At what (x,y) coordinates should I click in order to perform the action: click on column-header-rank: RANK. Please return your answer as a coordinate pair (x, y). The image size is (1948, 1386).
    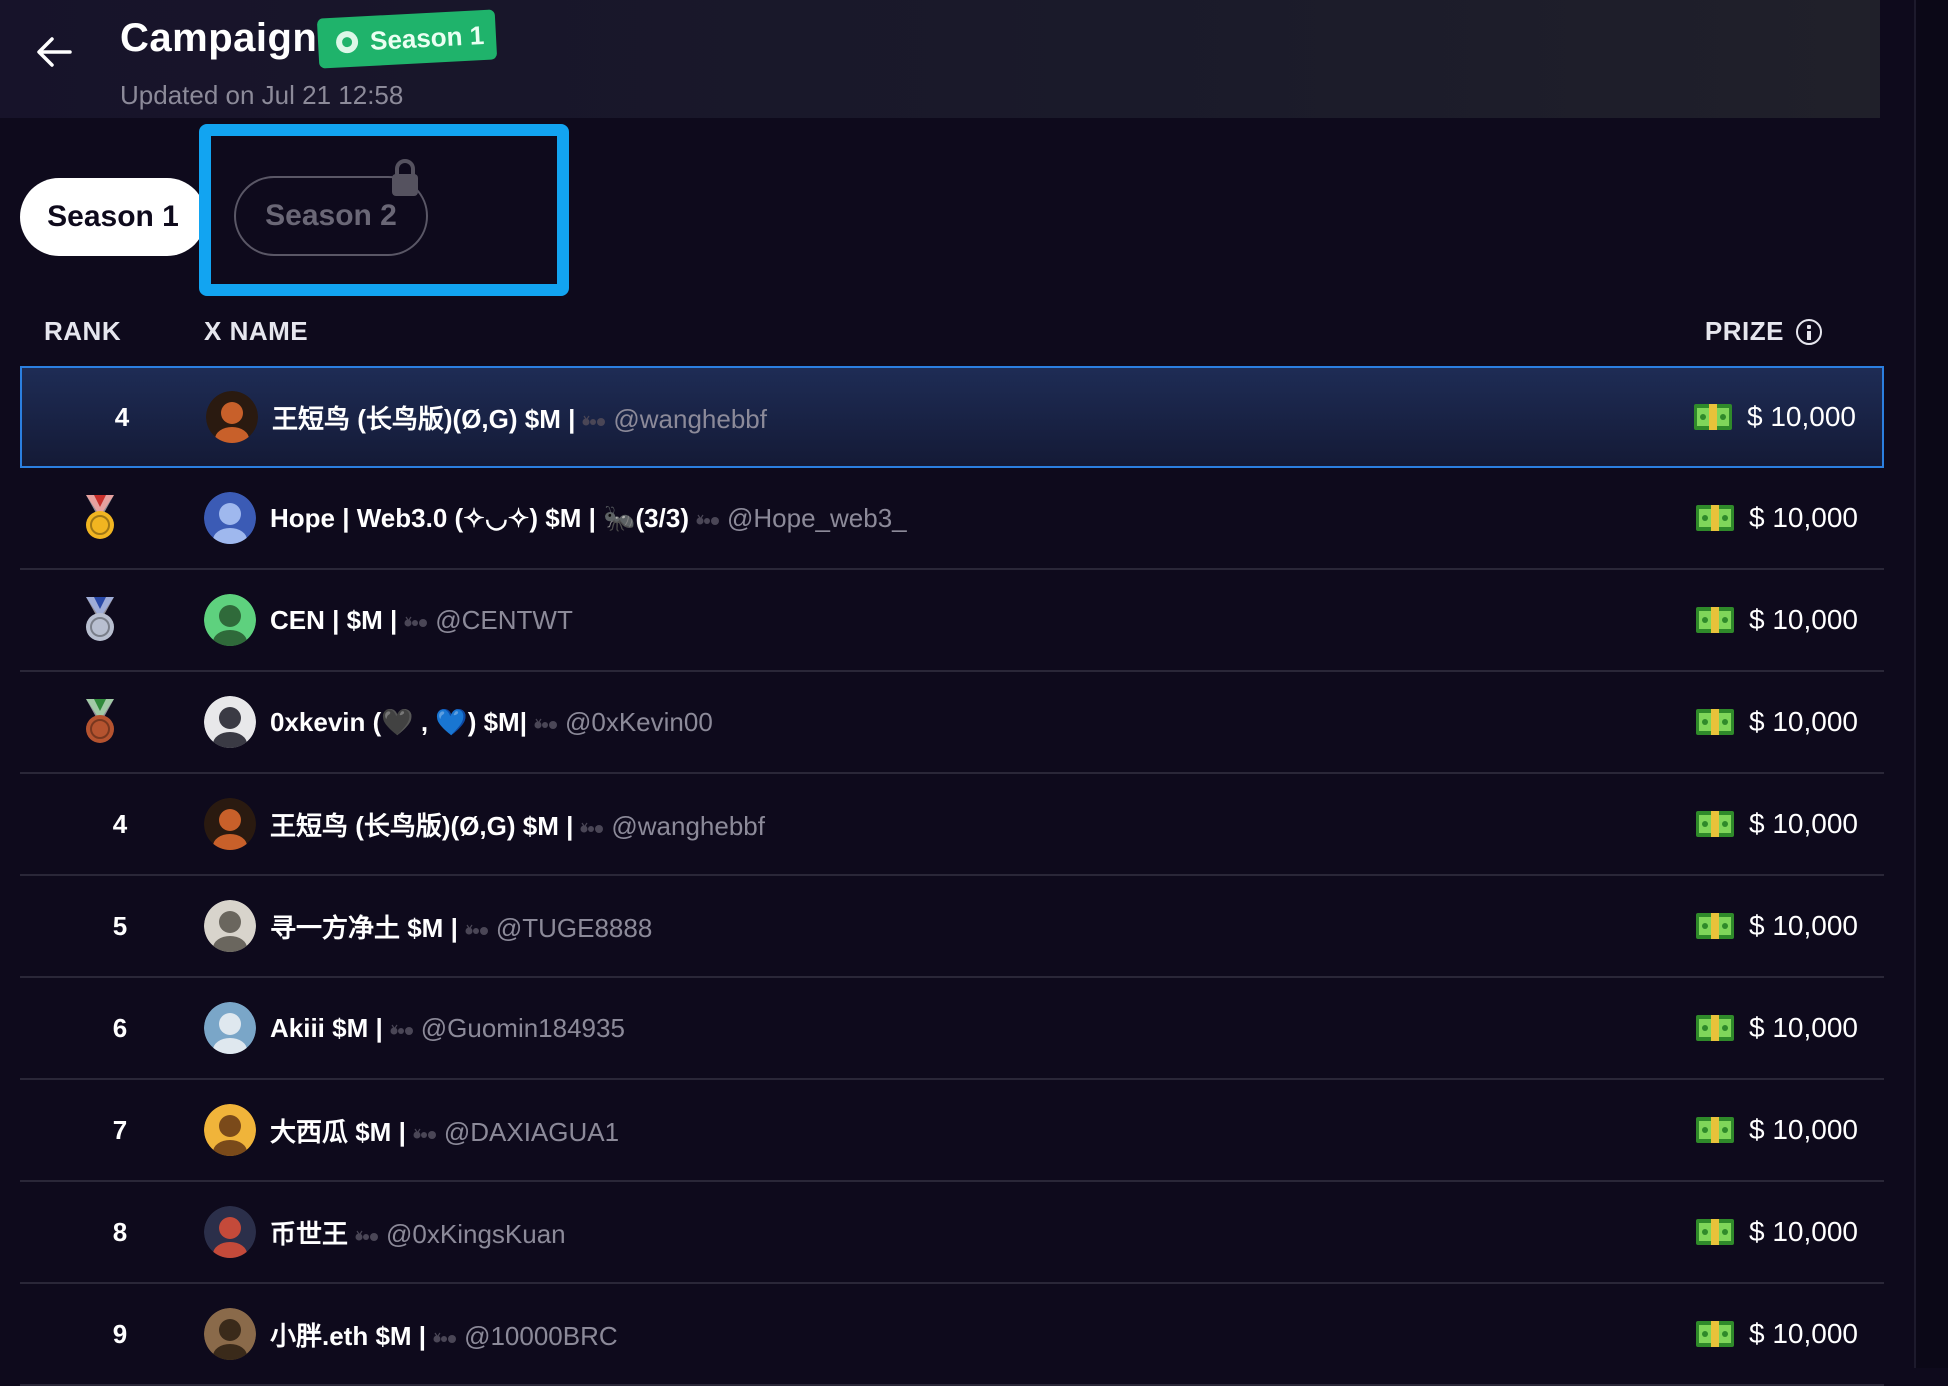
    Looking at the image, I should click on (83, 331).